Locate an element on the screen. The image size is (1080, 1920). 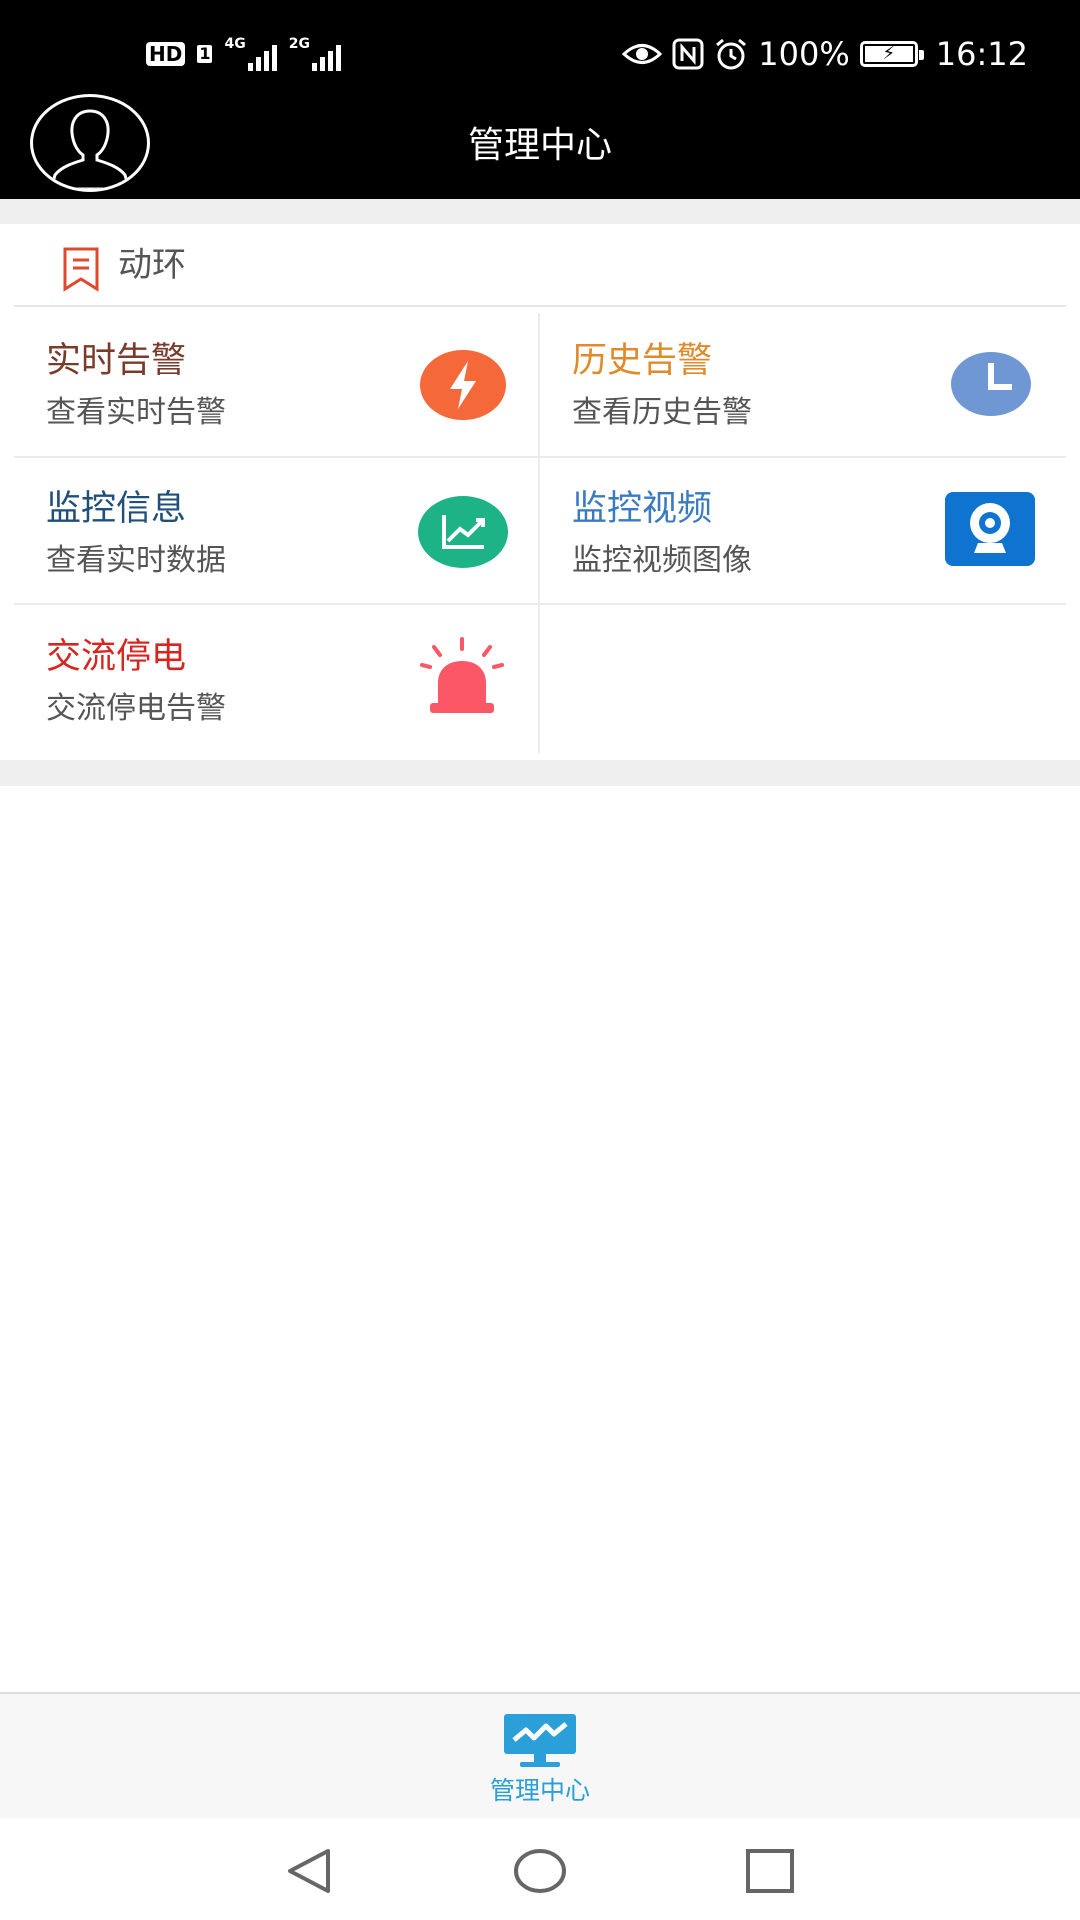
page-title: 管理中心 is located at coordinates (539, 145).